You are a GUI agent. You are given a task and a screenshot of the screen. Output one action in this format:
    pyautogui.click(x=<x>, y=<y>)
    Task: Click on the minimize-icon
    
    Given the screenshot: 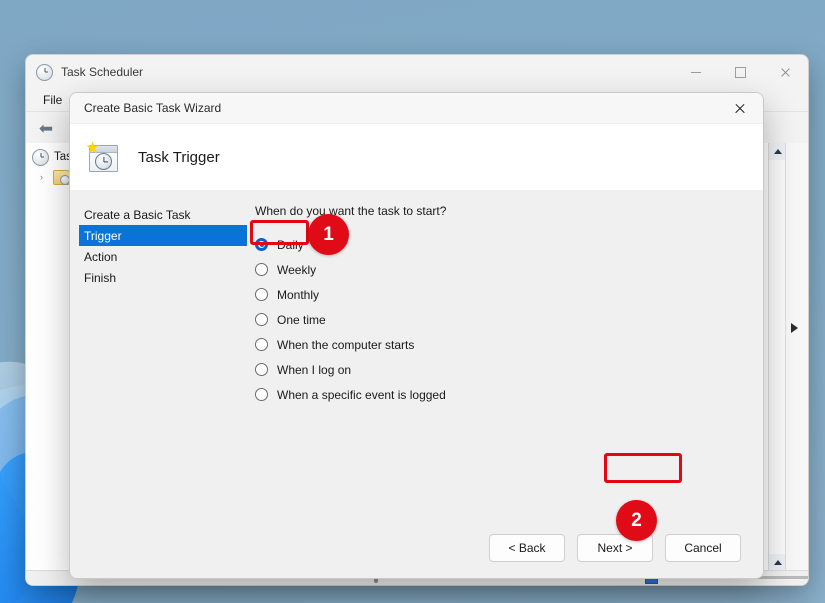 What is the action you would take?
    pyautogui.click(x=695, y=72)
    